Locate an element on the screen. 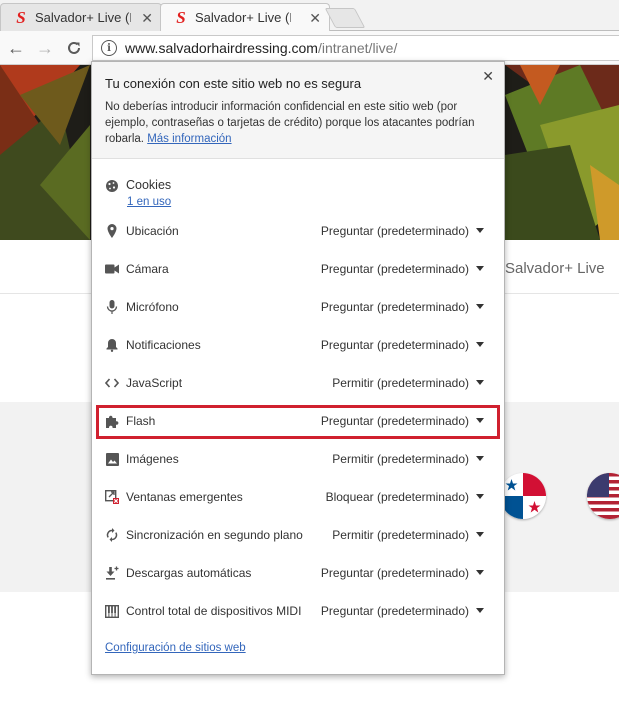  site-settings-link: Configuración de sitios web is located at coordinates (175, 648).